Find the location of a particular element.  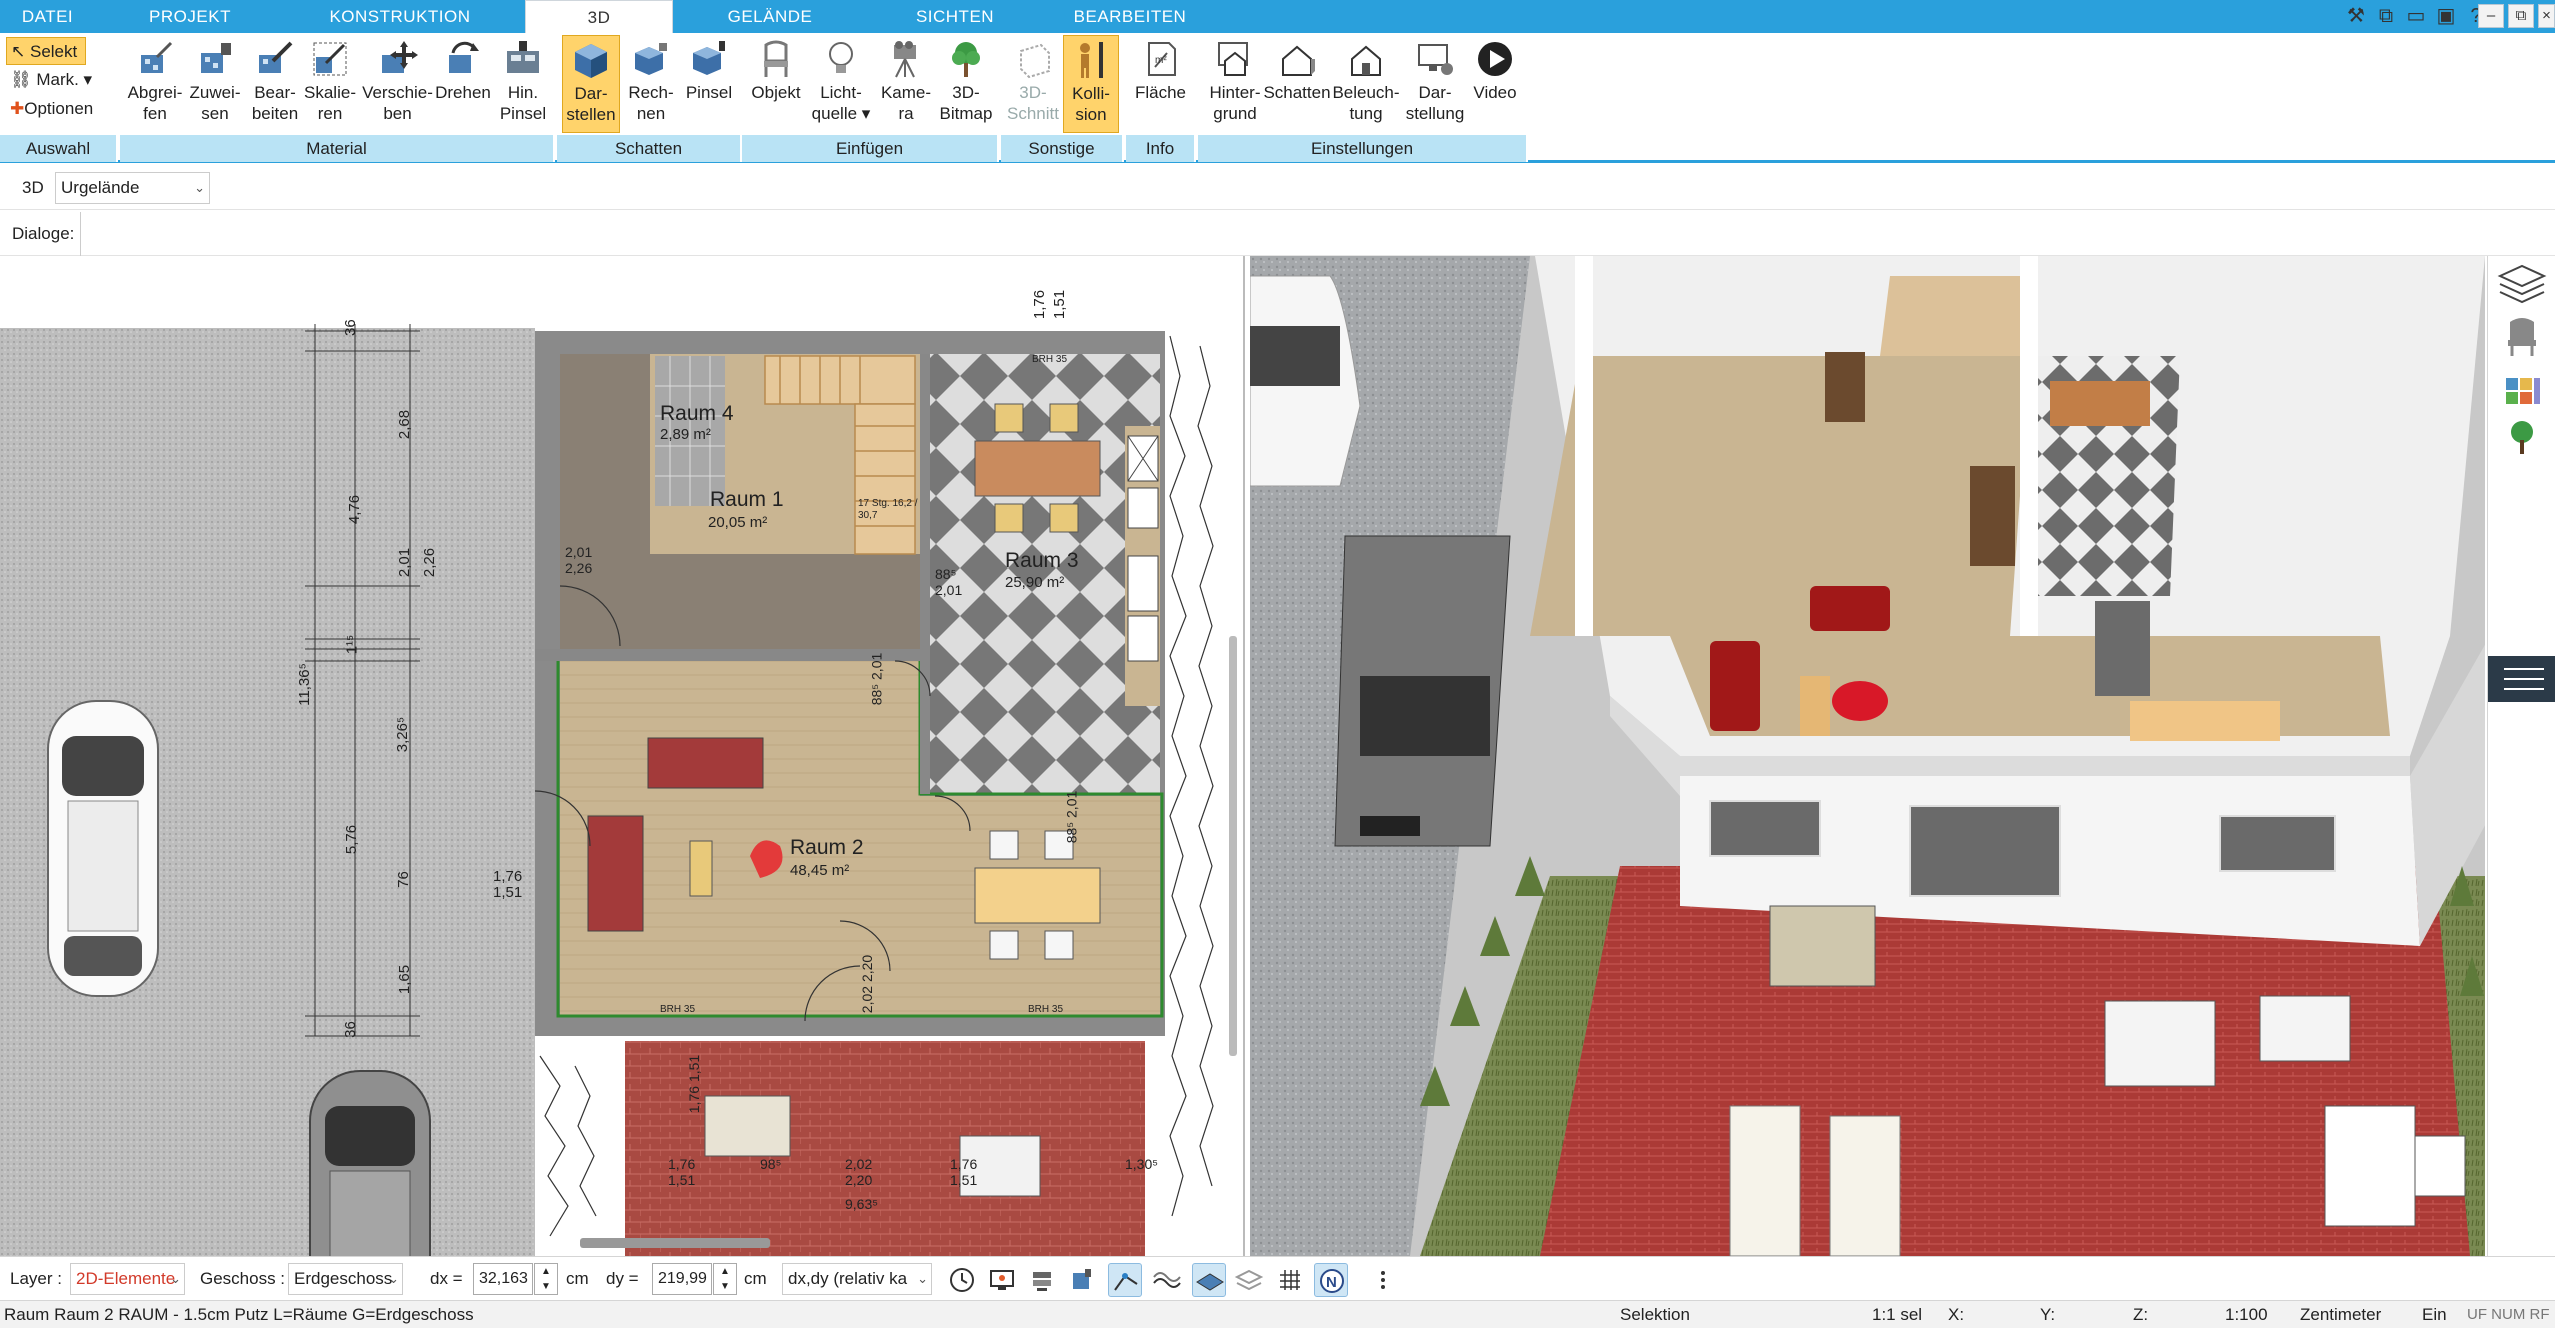

dim-268: 2,68 is located at coordinates (405, 424).